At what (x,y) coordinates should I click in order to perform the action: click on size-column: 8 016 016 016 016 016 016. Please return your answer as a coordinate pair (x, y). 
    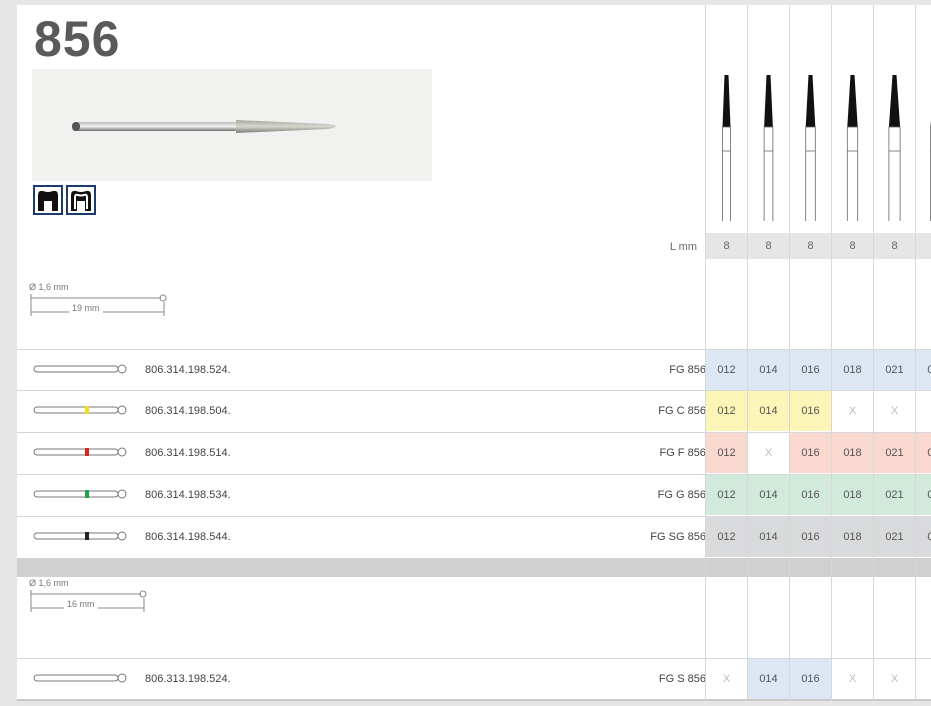
    Looking at the image, I should click on (810, 353).